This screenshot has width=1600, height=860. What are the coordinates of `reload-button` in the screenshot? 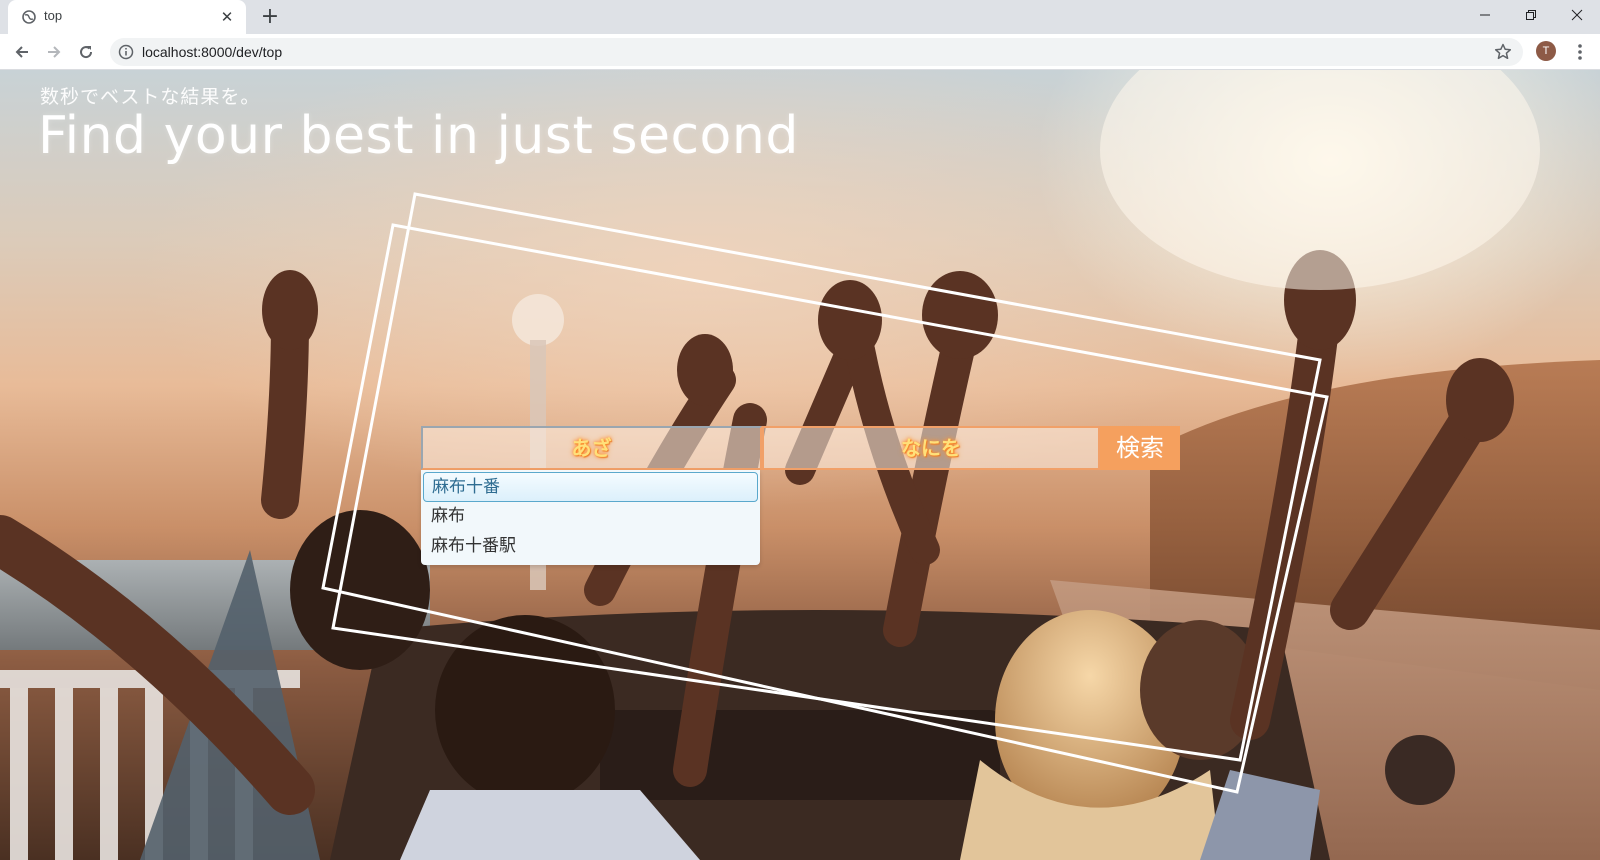 It's located at (86, 52).